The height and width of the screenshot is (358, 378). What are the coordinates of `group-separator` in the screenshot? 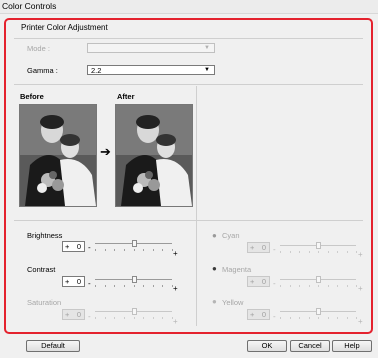 It's located at (188, 38).